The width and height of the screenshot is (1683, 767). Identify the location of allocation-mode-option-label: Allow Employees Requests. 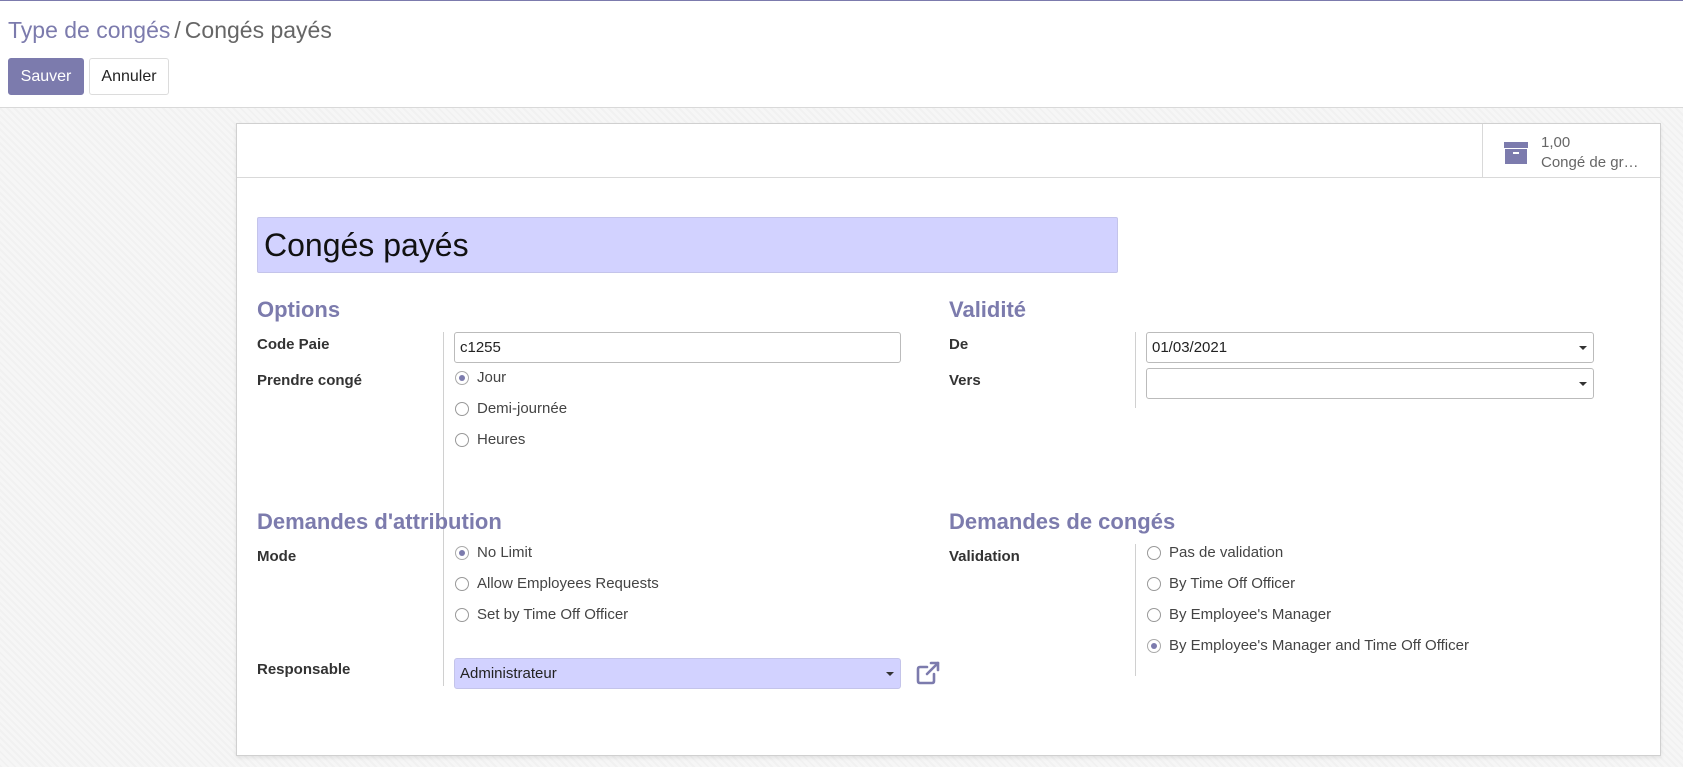
(568, 583).